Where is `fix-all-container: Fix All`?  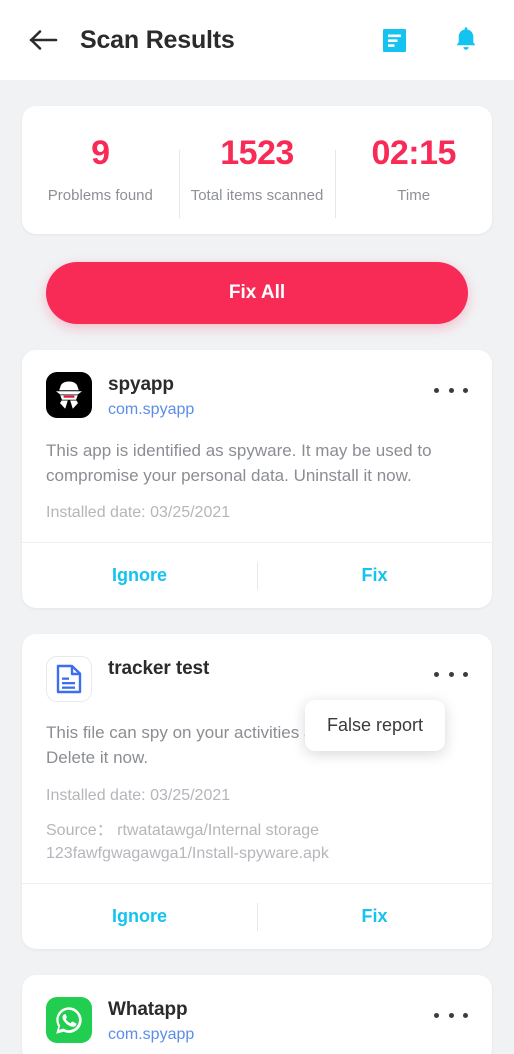
fix-all-container: Fix All is located at coordinates (257, 293).